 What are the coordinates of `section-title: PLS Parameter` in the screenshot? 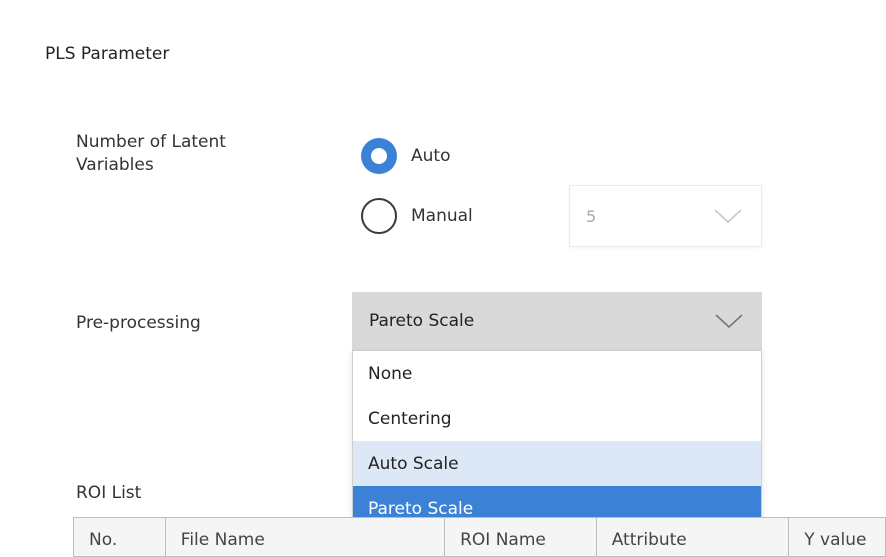 It's located at (107, 54).